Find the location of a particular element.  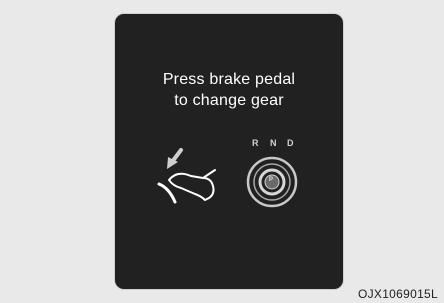

message-line-1: Press brake pedal is located at coordinates (229, 79).